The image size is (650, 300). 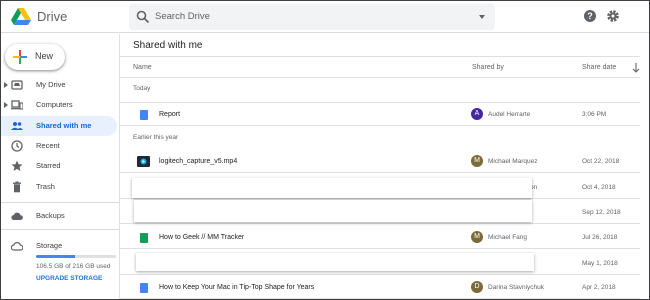 What do you see at coordinates (142, 67) in the screenshot?
I see `column-header-name: Name` at bounding box center [142, 67].